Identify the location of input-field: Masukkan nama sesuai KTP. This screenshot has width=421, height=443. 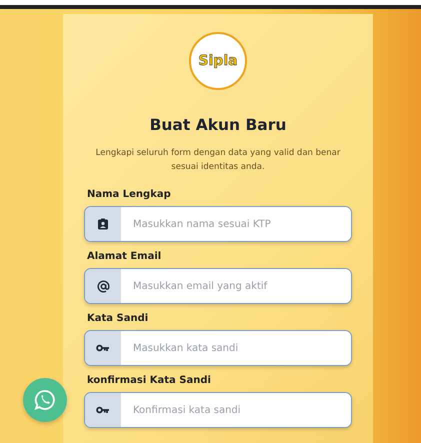
(218, 224).